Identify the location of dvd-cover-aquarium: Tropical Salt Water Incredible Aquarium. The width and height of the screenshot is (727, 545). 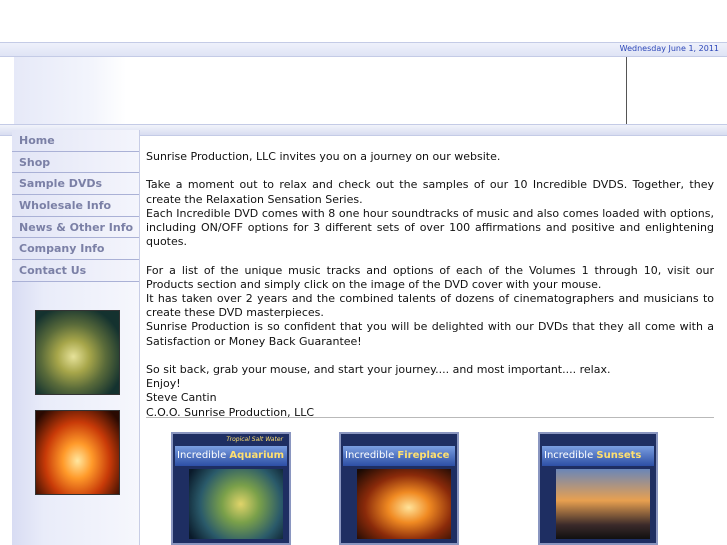
(231, 488).